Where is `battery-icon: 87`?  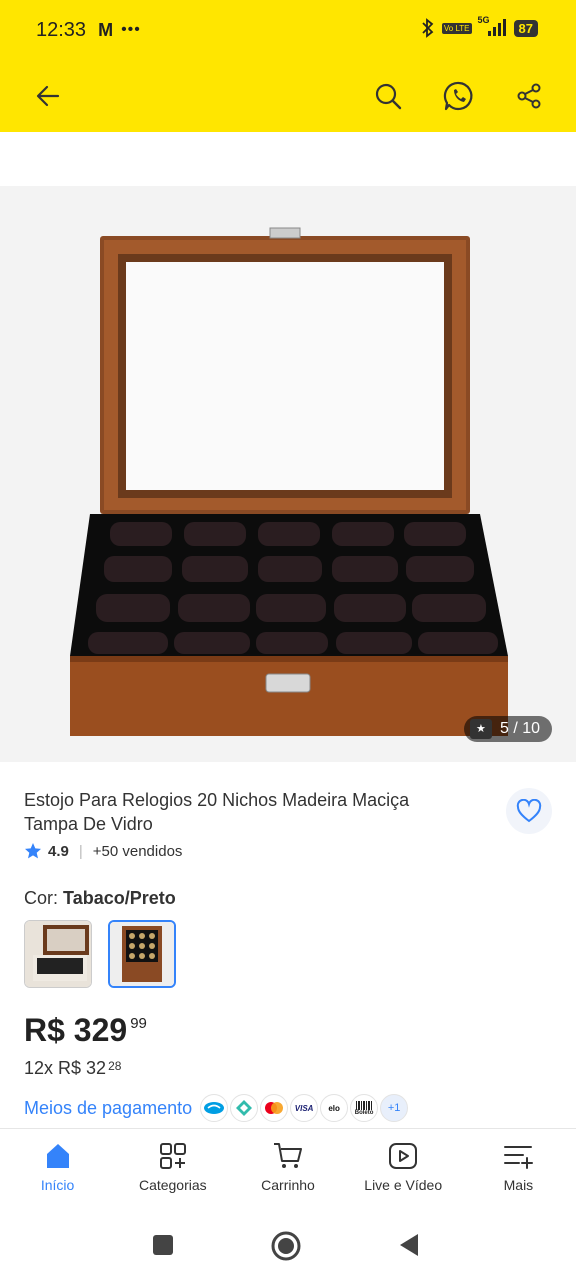 battery-icon: 87 is located at coordinates (525, 28).